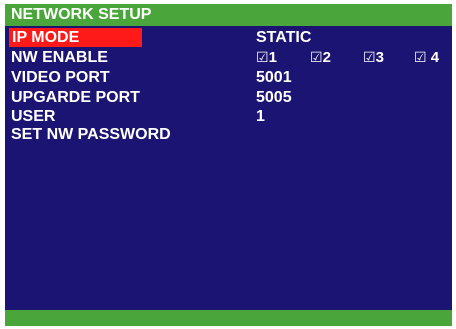 Image resolution: width=456 pixels, height=329 pixels. Describe the element at coordinates (91, 134) in the screenshot. I see `set-nw-password-label: SET NW PASSWORD` at that location.